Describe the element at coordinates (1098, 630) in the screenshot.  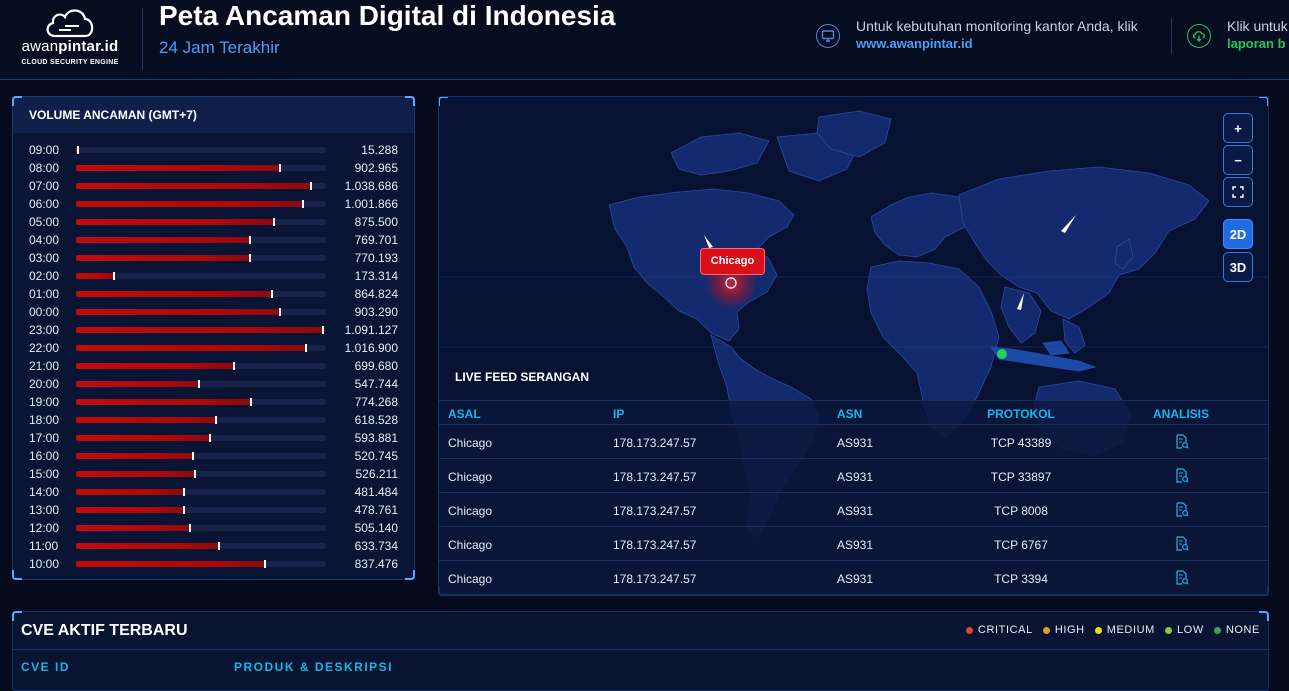
I see `severity-dot-icon` at that location.